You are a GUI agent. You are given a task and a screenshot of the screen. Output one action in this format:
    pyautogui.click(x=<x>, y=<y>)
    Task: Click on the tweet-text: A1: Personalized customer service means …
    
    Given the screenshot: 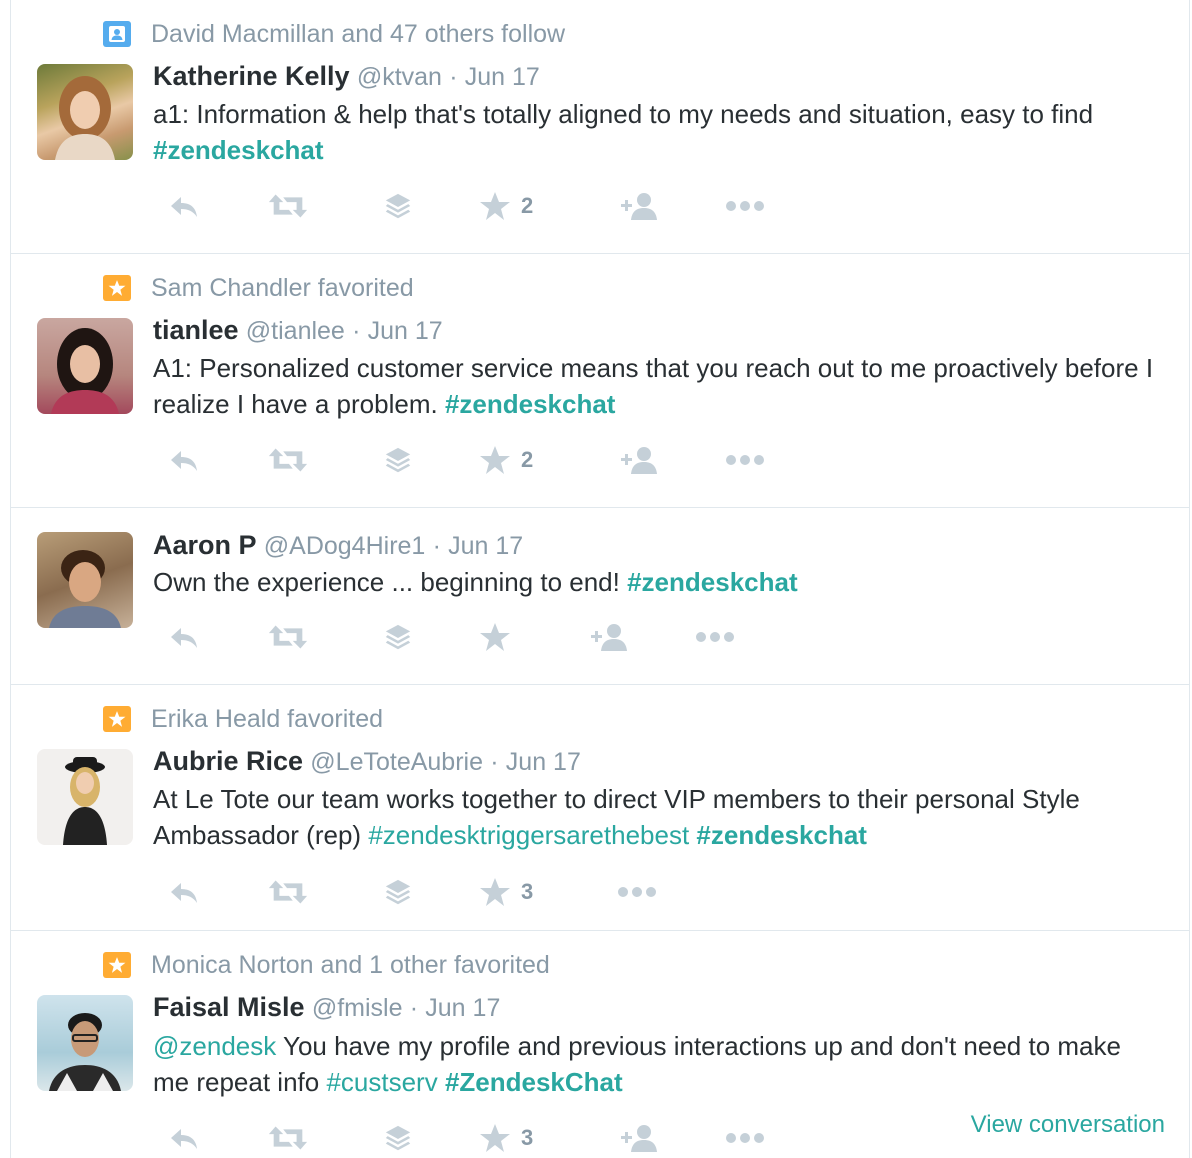 What is the action you would take?
    pyautogui.click(x=658, y=386)
    